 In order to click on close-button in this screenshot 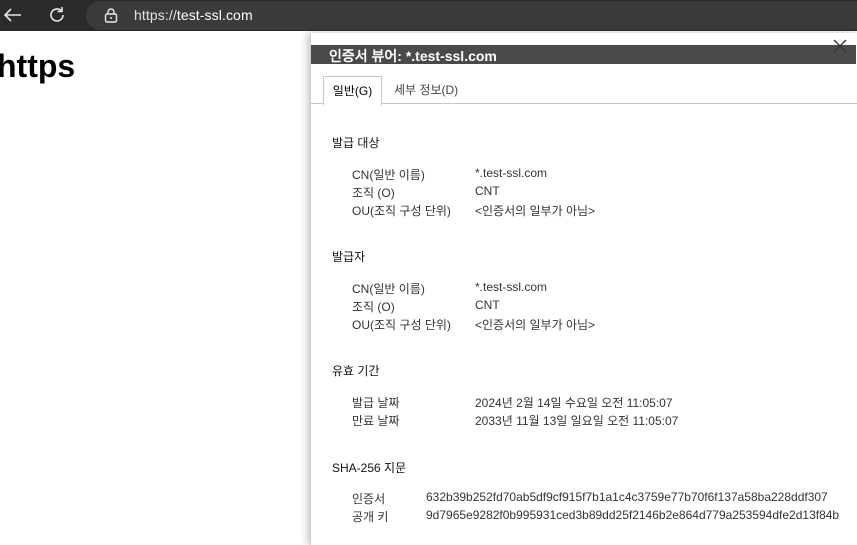, I will do `click(840, 46)`.